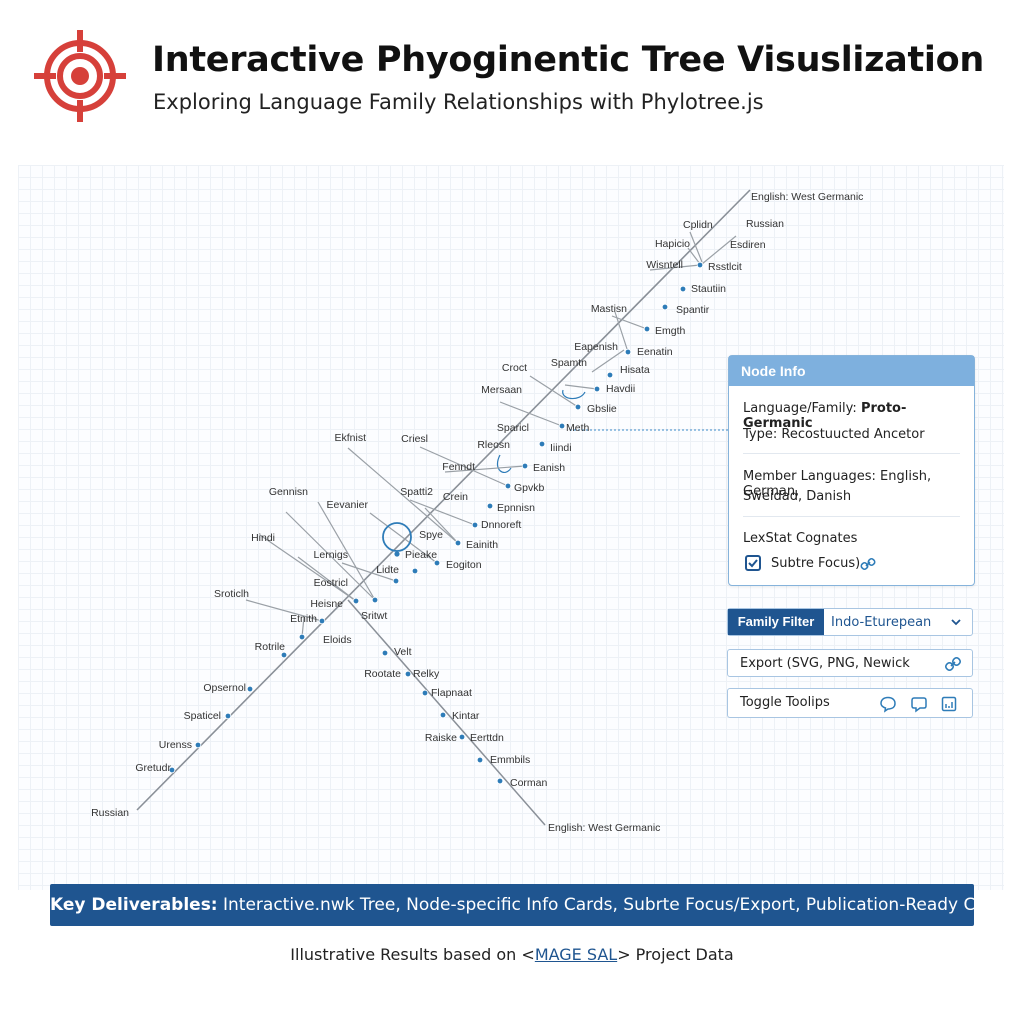 The width and height of the screenshot is (1024, 1024). What do you see at coordinates (698, 225) in the screenshot?
I see `tree-leaf-label: Cplidn` at bounding box center [698, 225].